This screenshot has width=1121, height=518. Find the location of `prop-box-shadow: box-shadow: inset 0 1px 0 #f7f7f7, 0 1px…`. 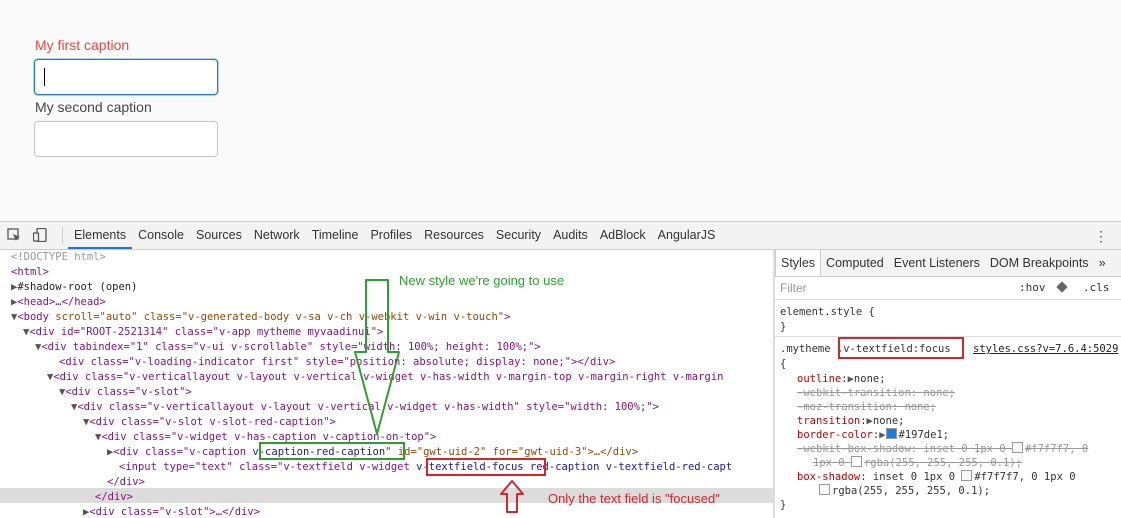

prop-box-shadow: box-shadow: inset 0 1px 0 #f7f7f7, 0 1px… is located at coordinates (936, 477).